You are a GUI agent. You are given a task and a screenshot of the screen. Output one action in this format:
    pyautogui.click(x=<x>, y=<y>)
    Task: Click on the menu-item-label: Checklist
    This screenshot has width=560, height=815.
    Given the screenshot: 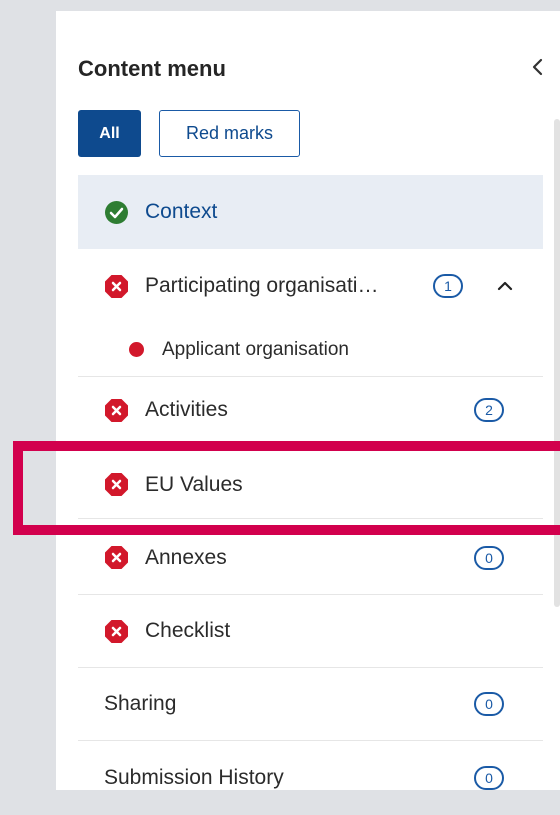 What is the action you would take?
    pyautogui.click(x=188, y=630)
    